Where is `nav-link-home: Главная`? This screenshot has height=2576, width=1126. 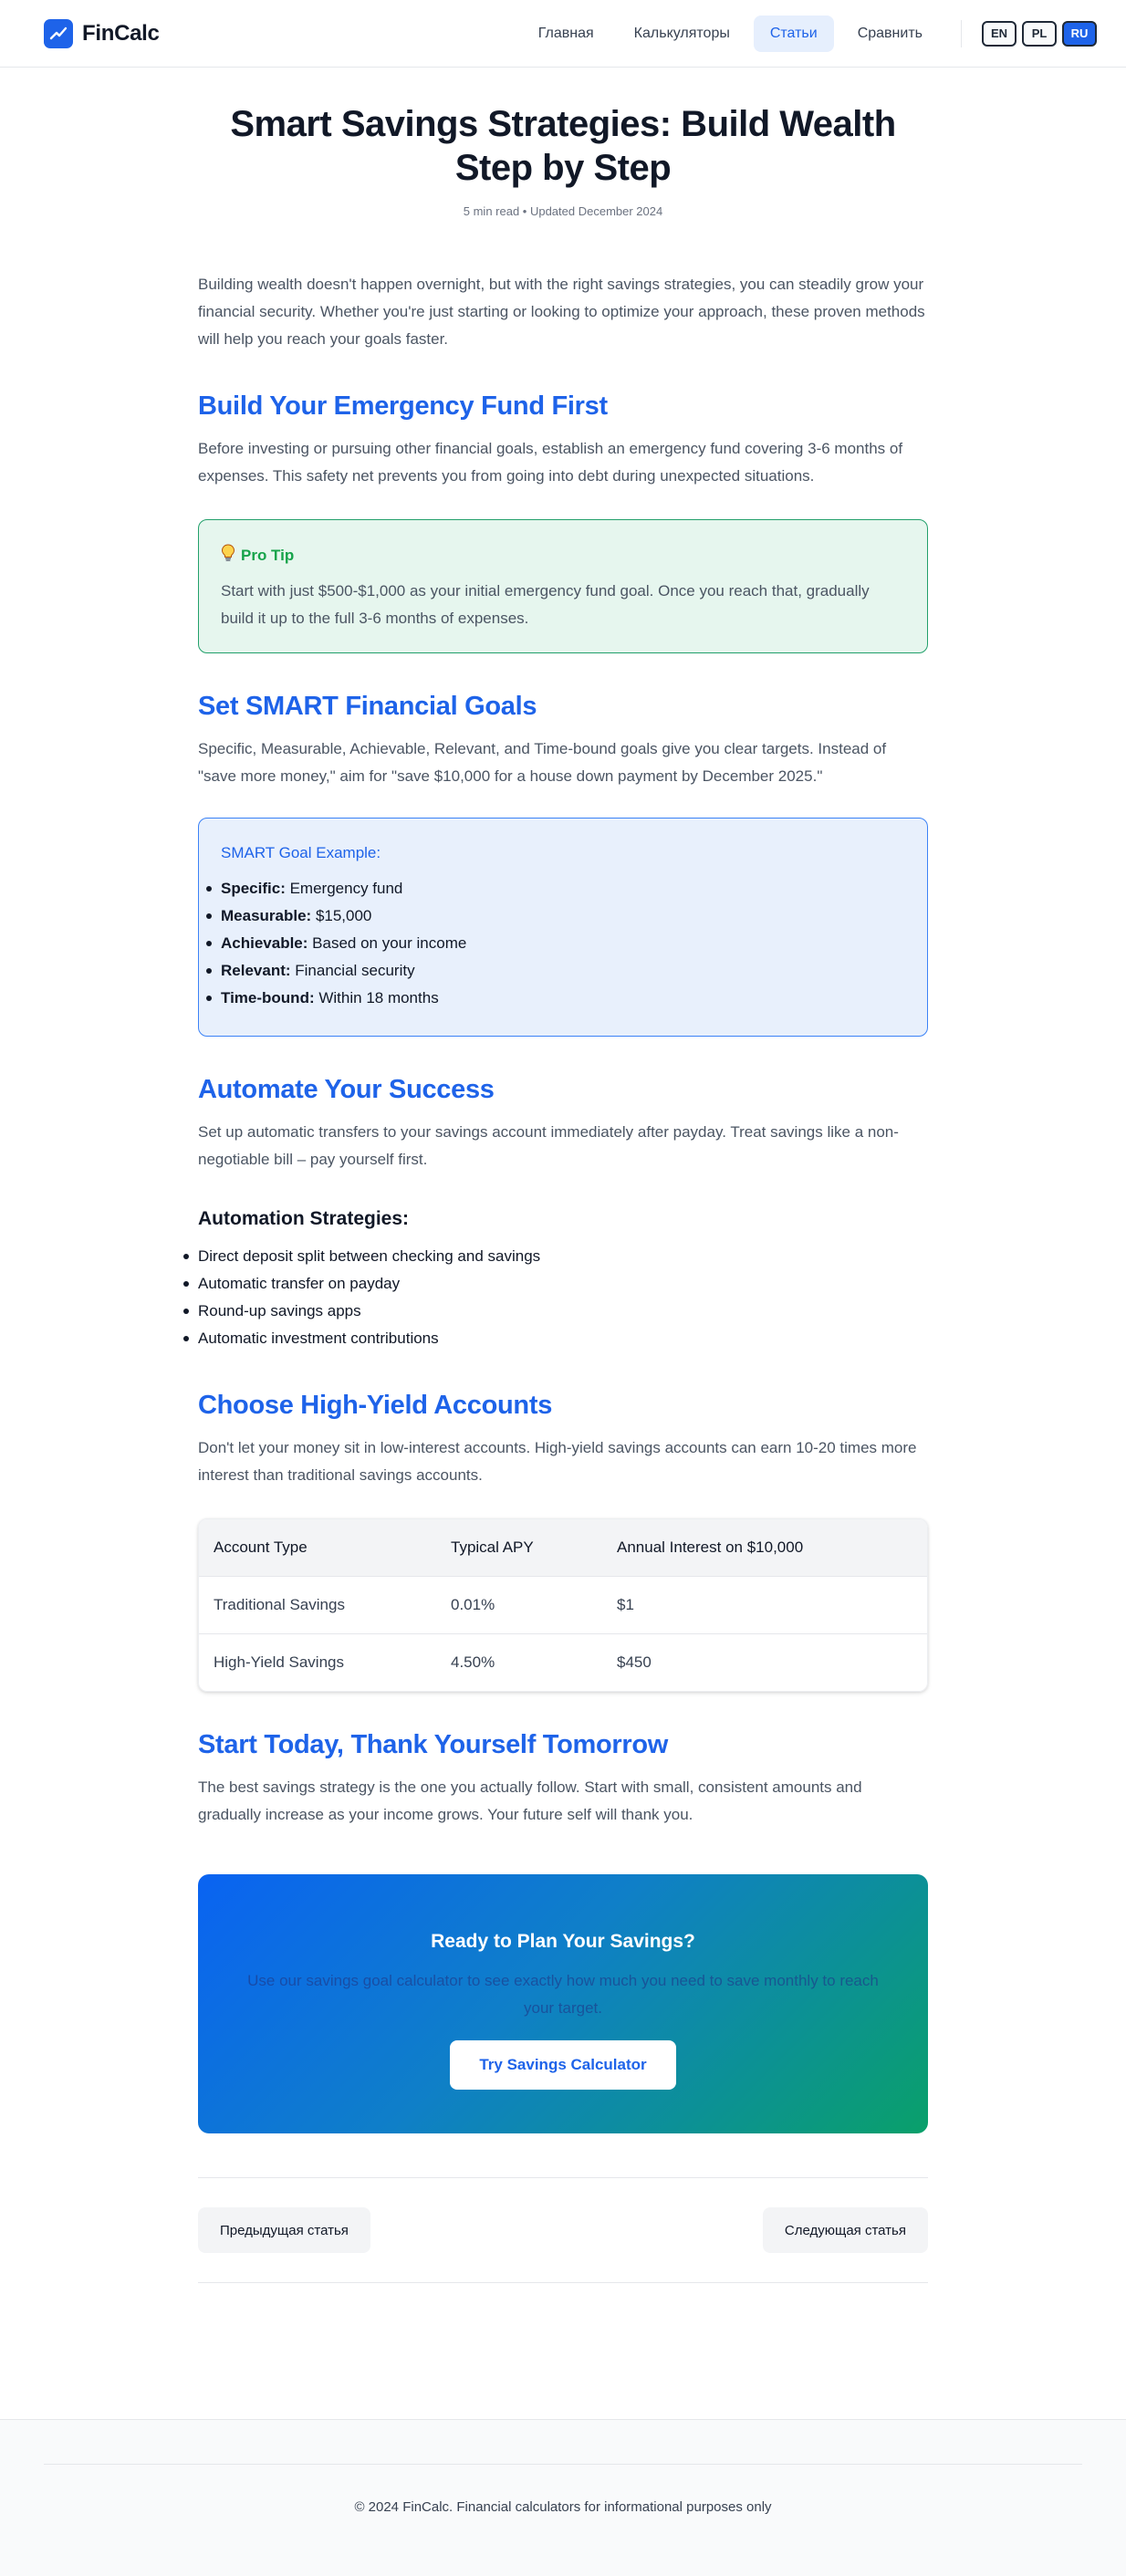
nav-link-home: Главная is located at coordinates (566, 34).